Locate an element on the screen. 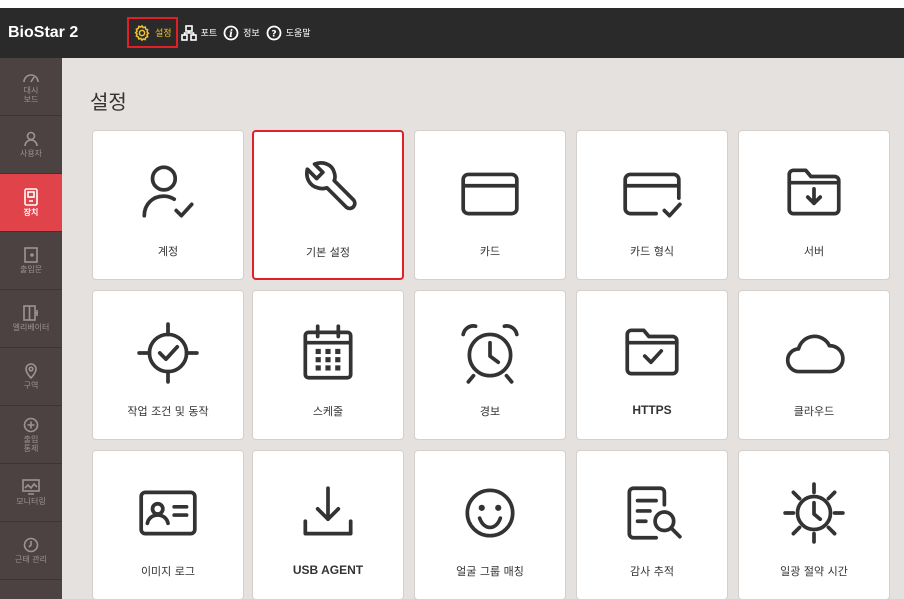 This screenshot has height=599, width=904. tile-label: 카드 is located at coordinates (490, 251).